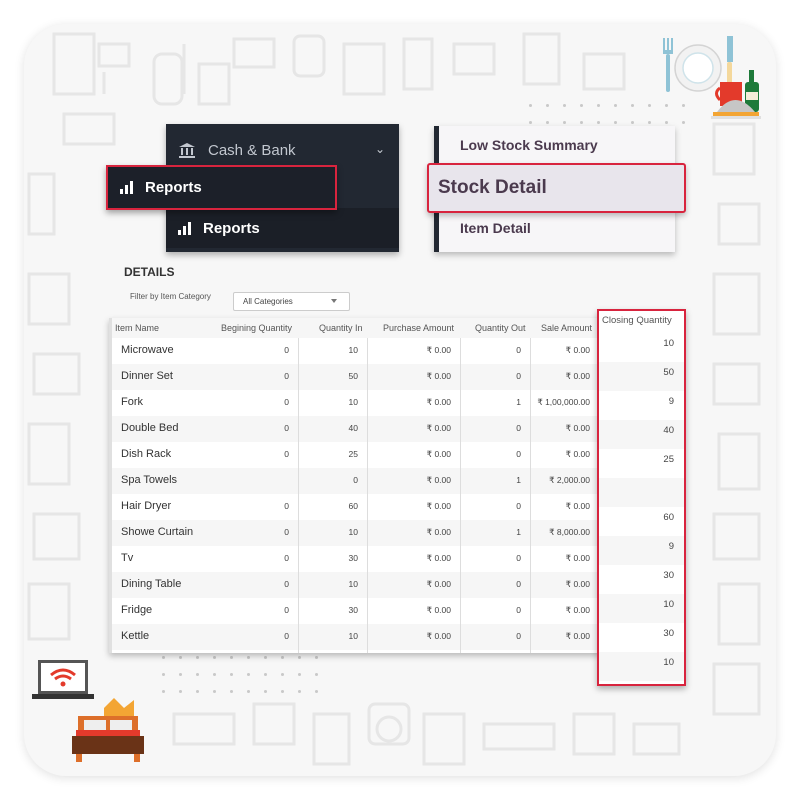 The height and width of the screenshot is (800, 800). Describe the element at coordinates (356, 377) in the screenshot. I see `table-row: Dinner Set 0 50 ₹ 0.00 0 ₹ 0.00` at that location.